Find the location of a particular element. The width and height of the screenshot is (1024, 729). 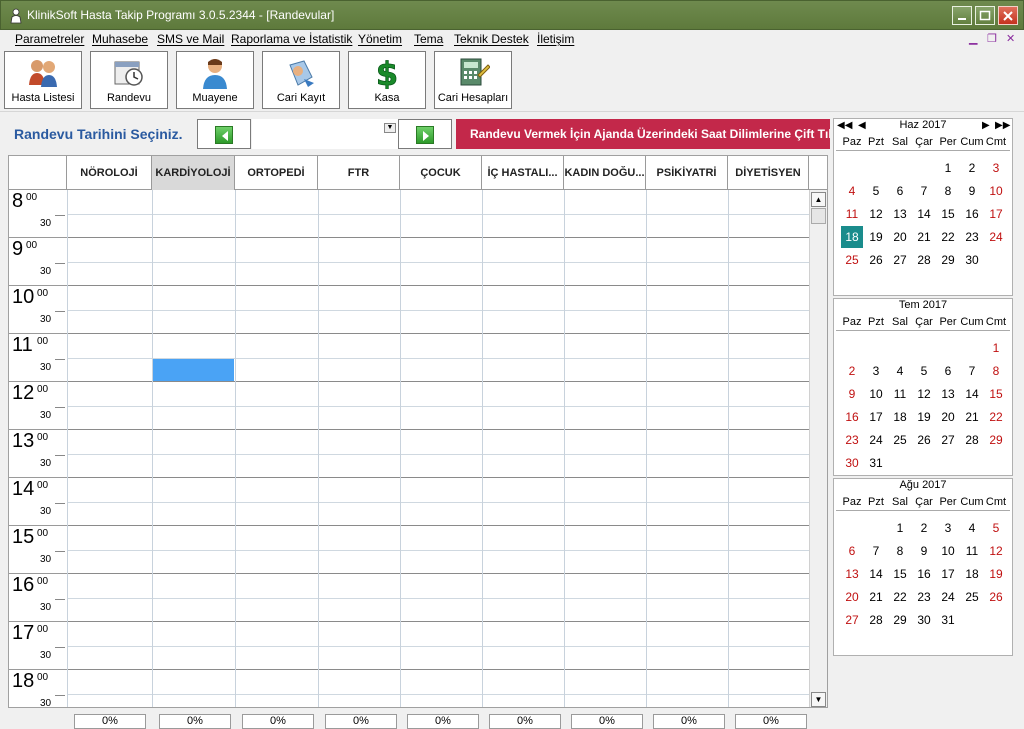

menu-teknik-destek: Teknik Destek is located at coordinates (491, 39).